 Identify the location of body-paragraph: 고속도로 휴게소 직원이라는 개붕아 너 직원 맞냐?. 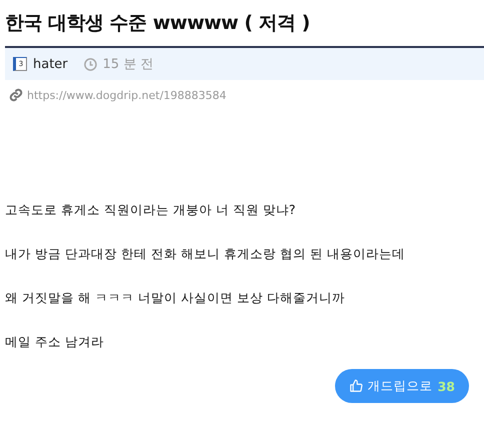
(150, 210).